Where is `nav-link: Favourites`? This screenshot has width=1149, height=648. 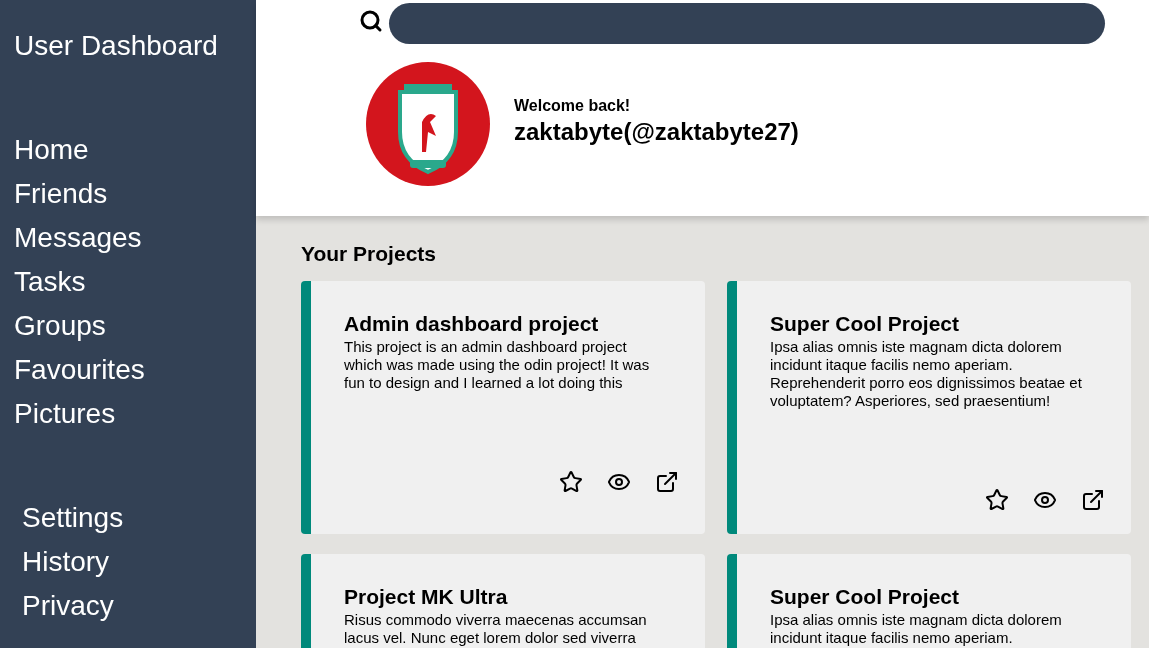 nav-link: Favourites is located at coordinates (79, 370).